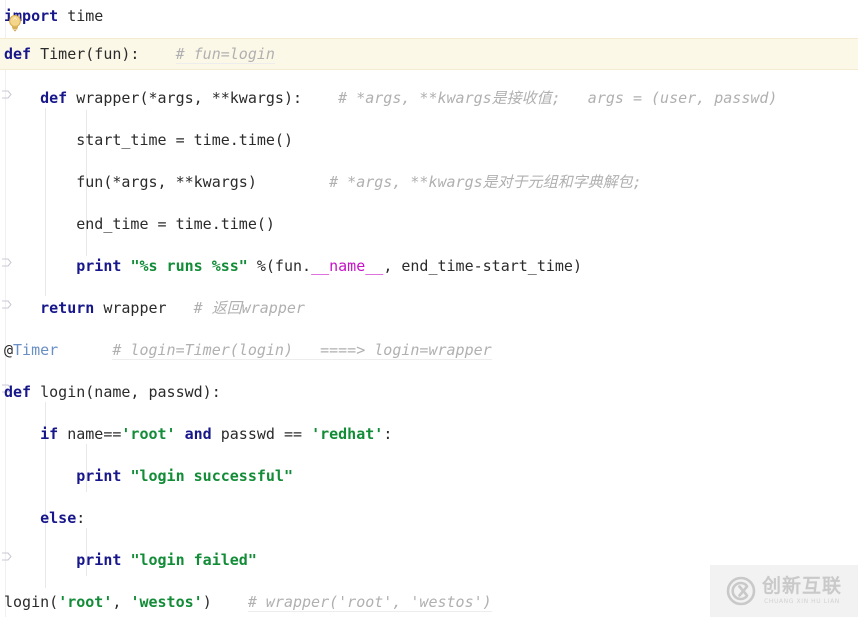 This screenshot has width=858, height=618. I want to click on code-line: def Timer(fun): # fun=login, so click(429, 54).